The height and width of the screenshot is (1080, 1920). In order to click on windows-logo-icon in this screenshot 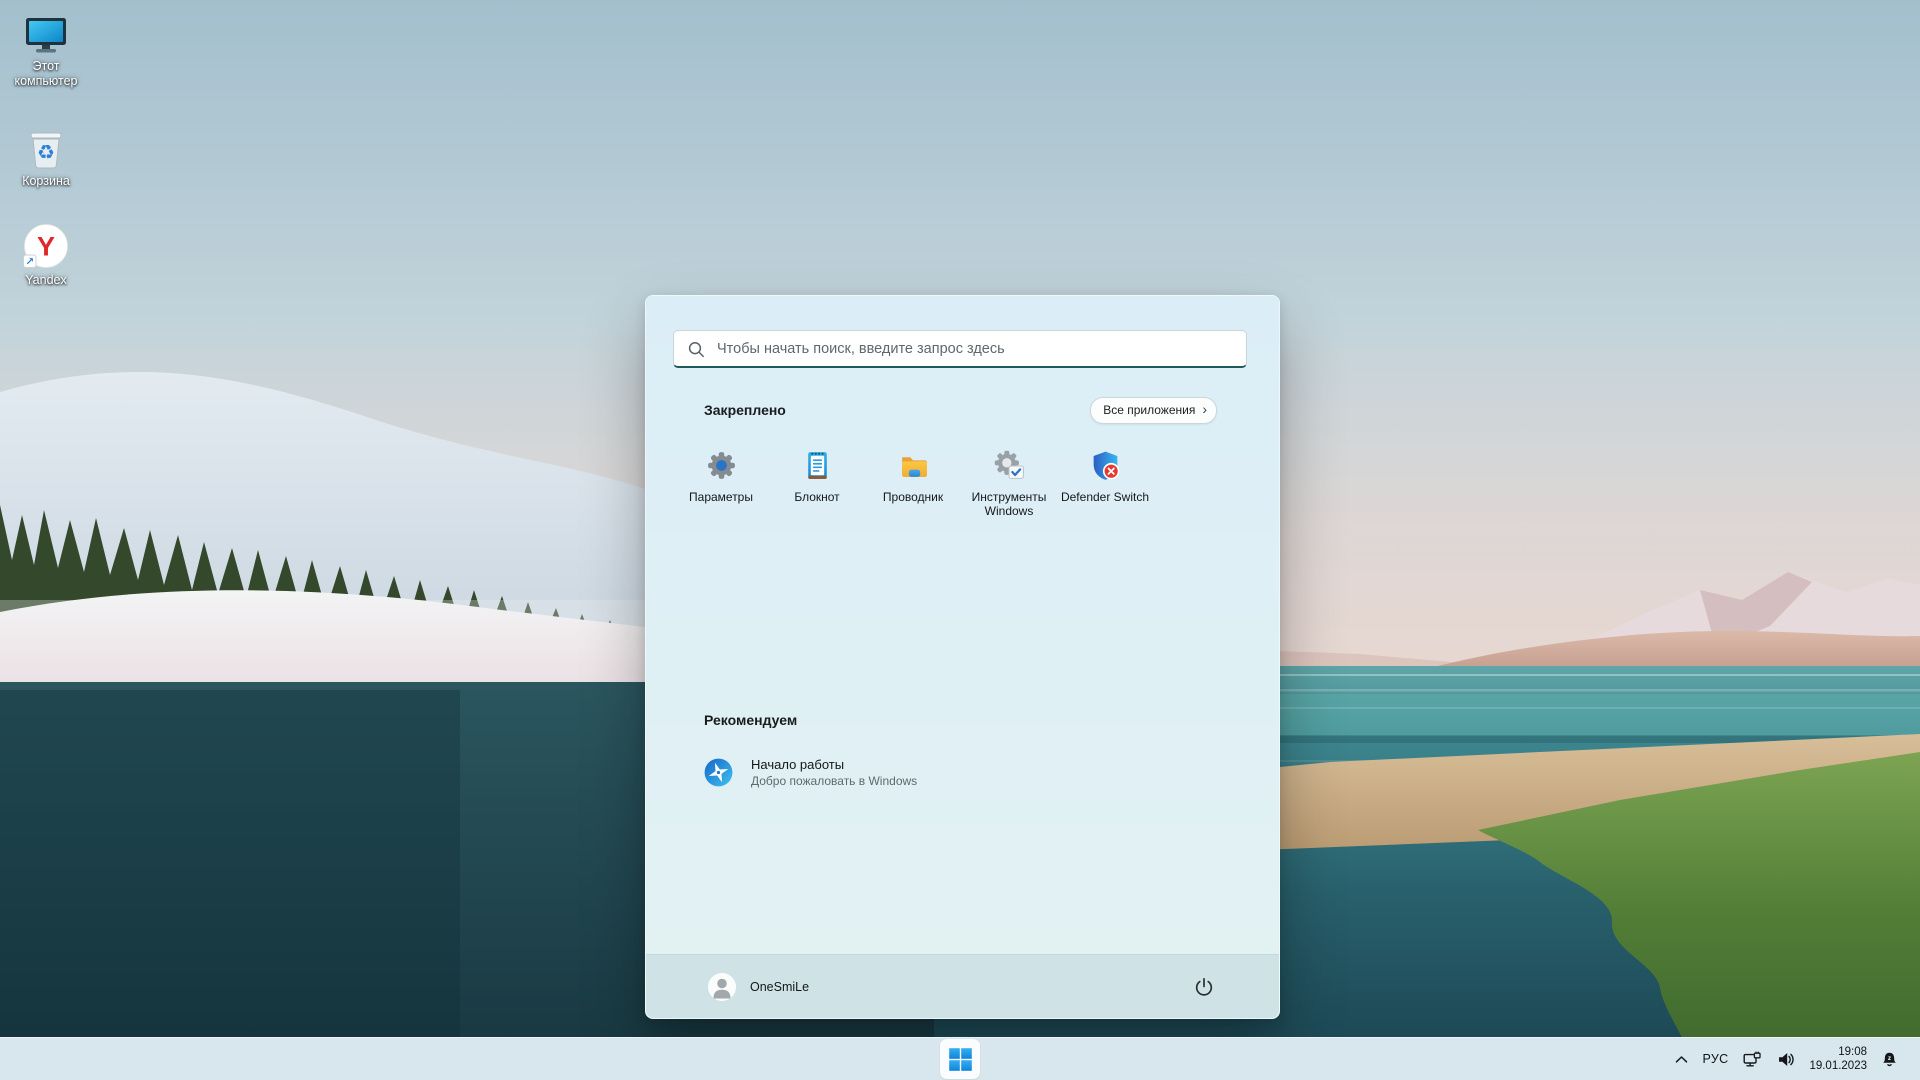, I will do `click(960, 1059)`.